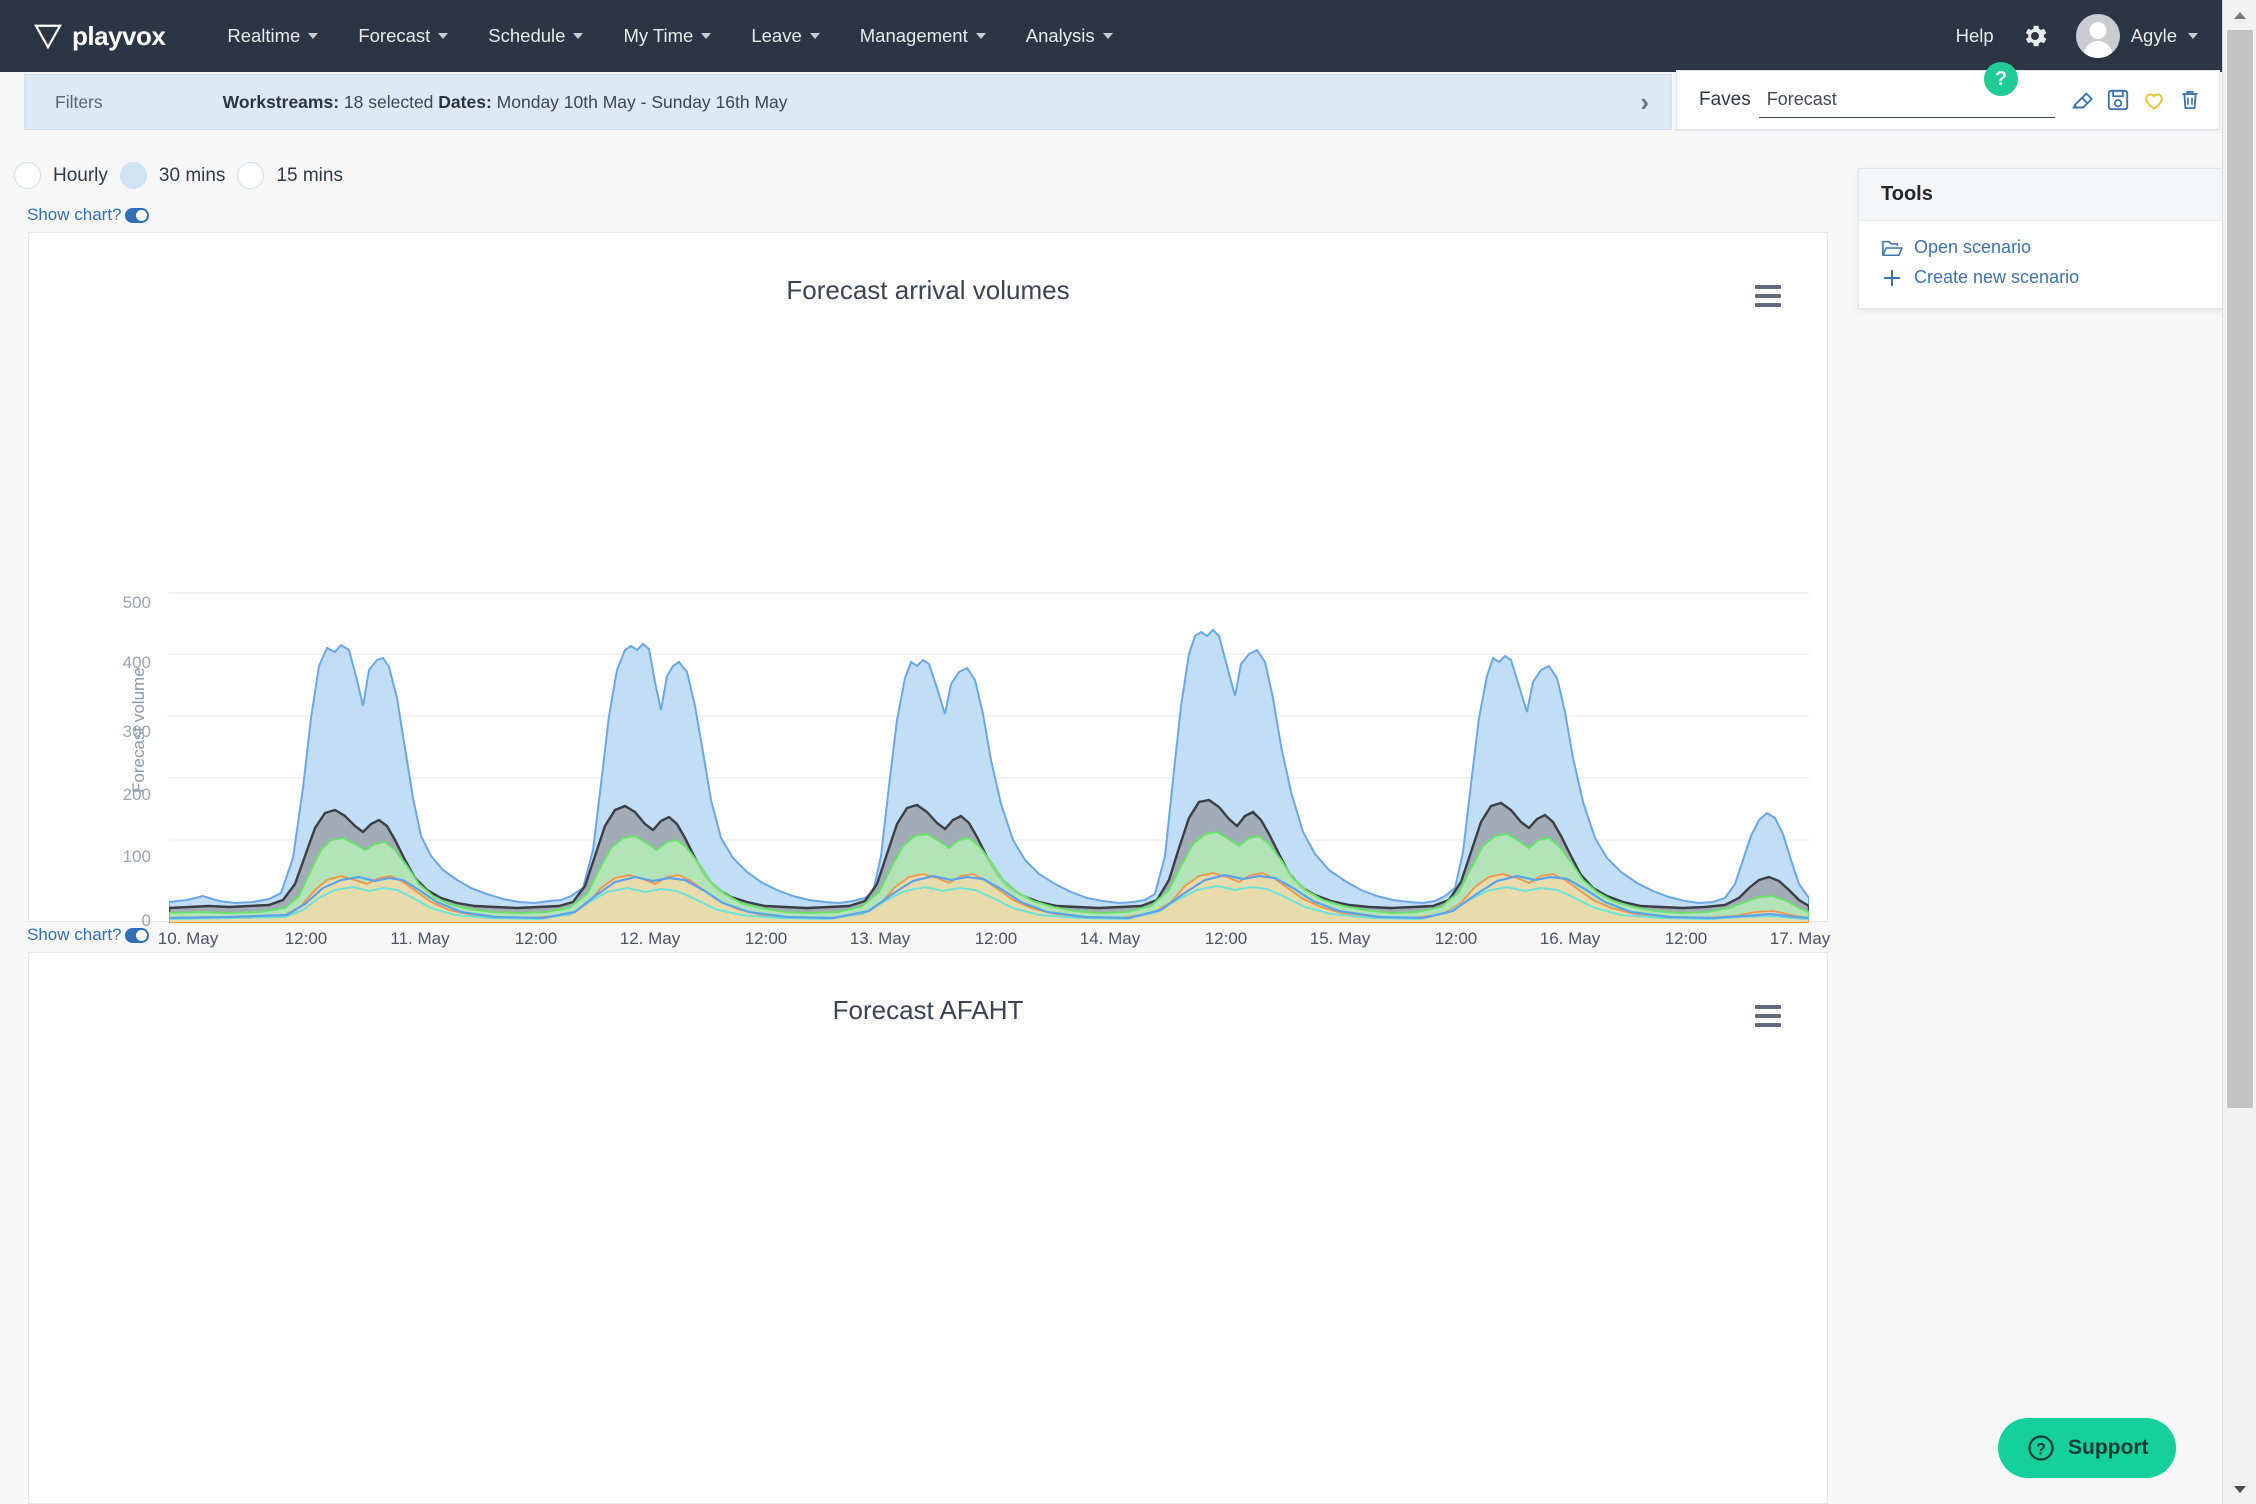  I want to click on radio-30-mins, so click(133, 175).